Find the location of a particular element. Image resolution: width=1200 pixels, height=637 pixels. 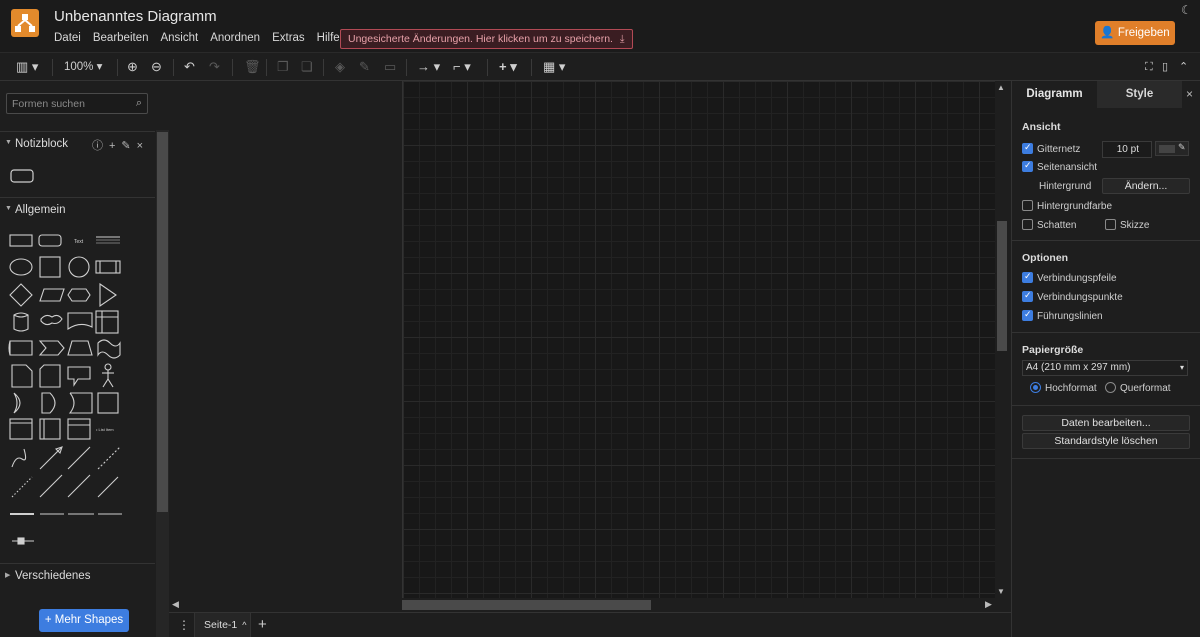

papiergroesse-heading: Papiergröße is located at coordinates (1053, 350).